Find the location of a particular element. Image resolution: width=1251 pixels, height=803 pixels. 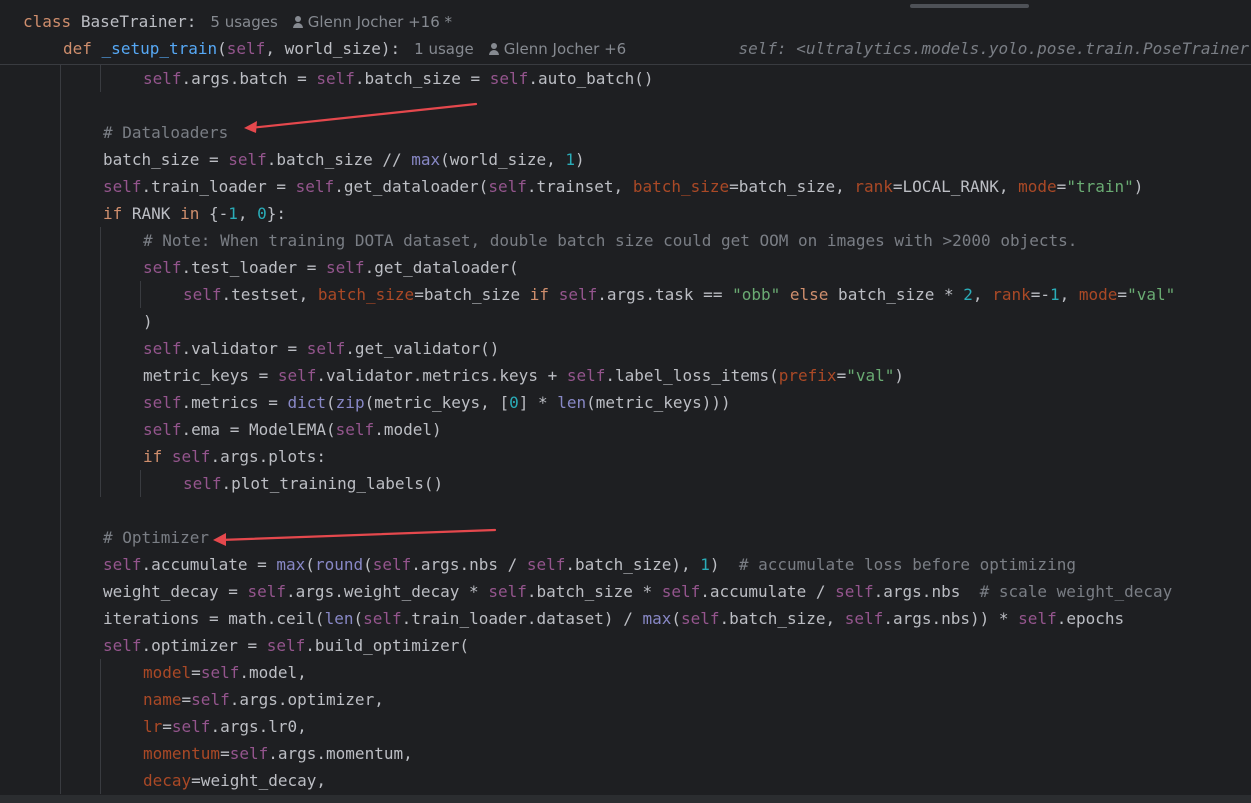

annotation-arrows is located at coordinates (355, 324).